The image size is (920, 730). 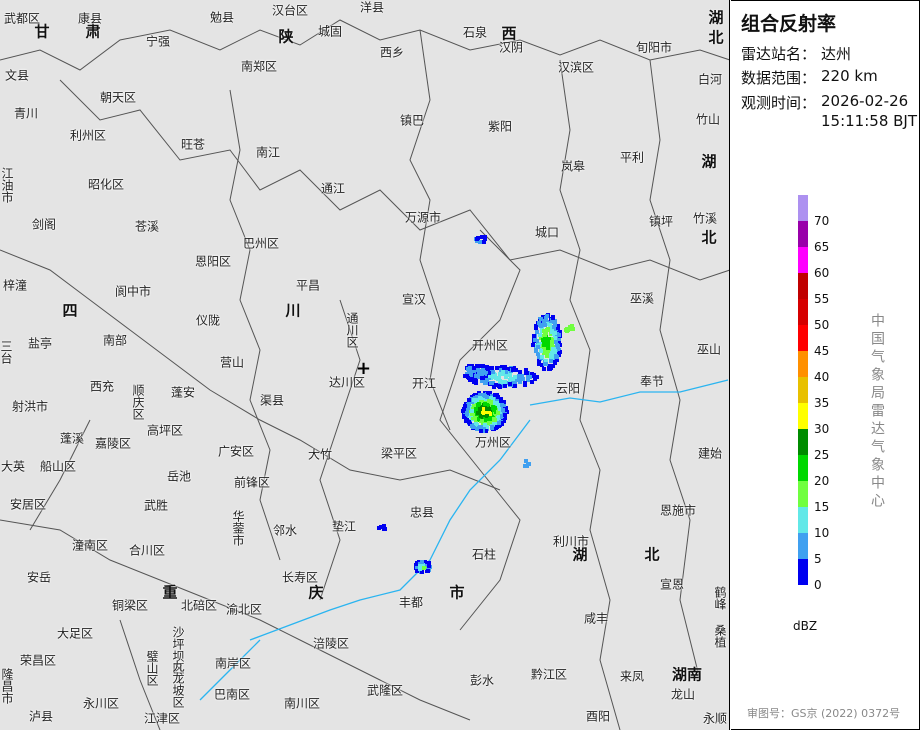 I want to click on place-label: 铜梁区, so click(x=130, y=605).